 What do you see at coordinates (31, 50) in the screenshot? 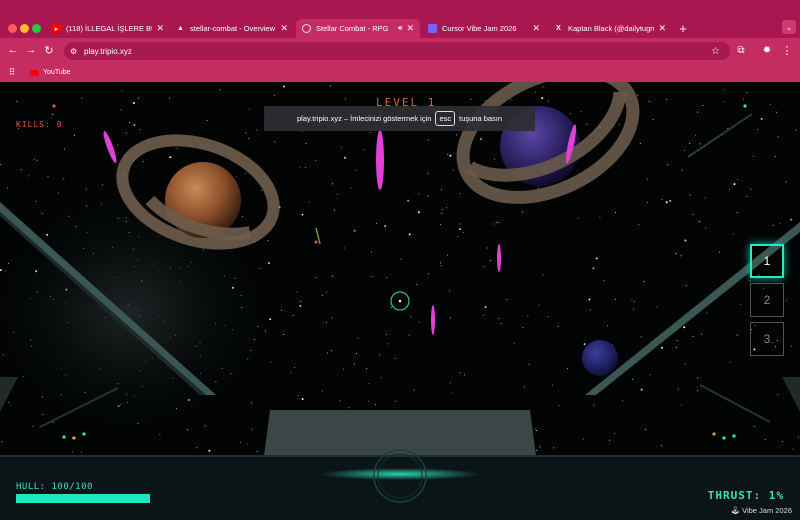
I see `forward-arrow-icon: →` at bounding box center [31, 50].